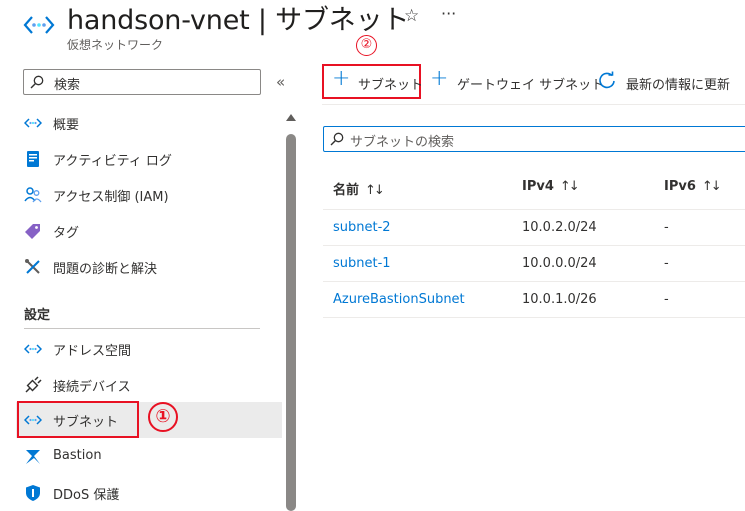  I want to click on sidebar-item-label: 接続デバイス, so click(92, 387).